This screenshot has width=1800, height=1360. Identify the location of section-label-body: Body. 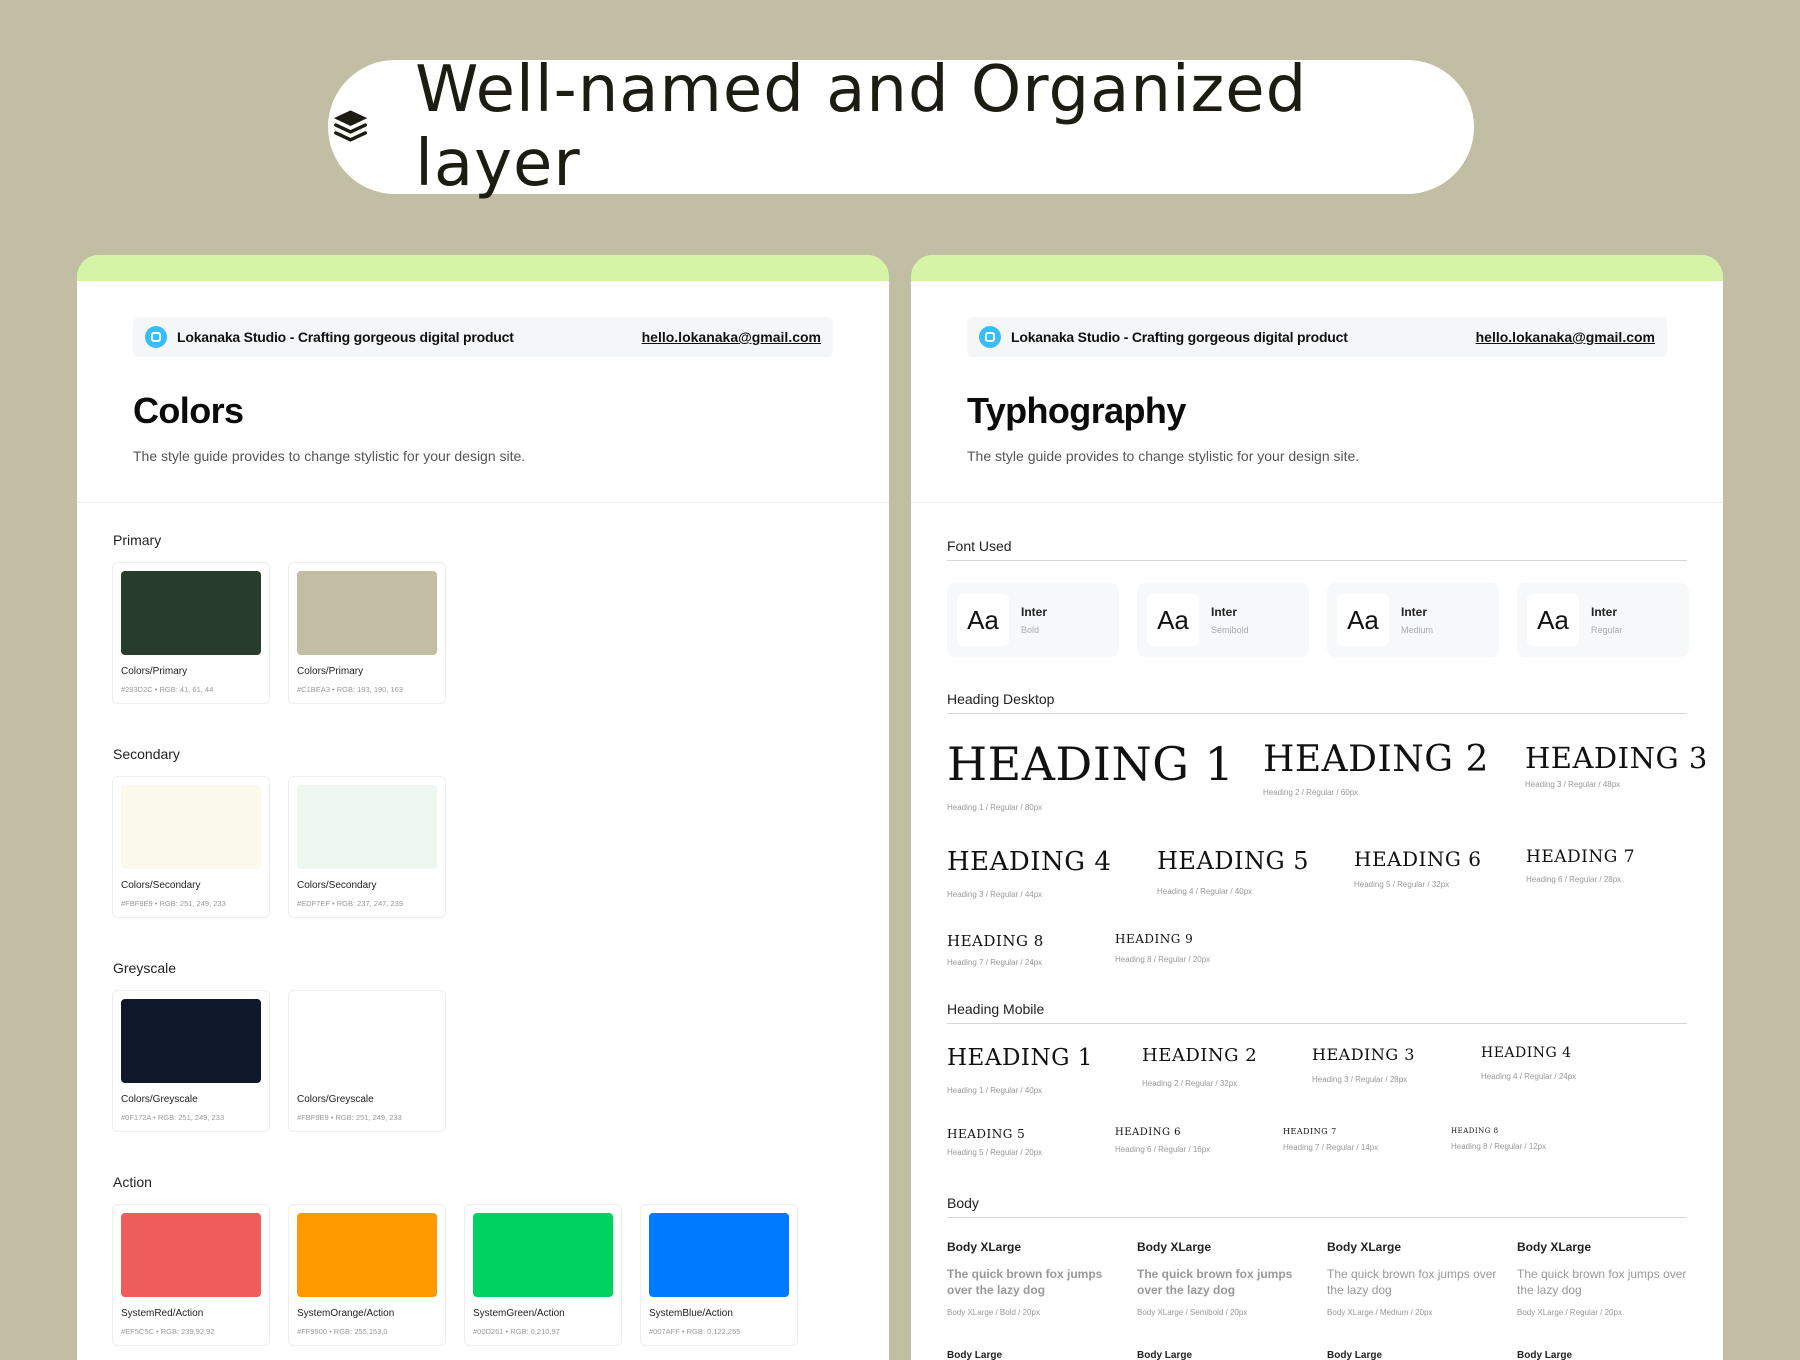
(1317, 1206).